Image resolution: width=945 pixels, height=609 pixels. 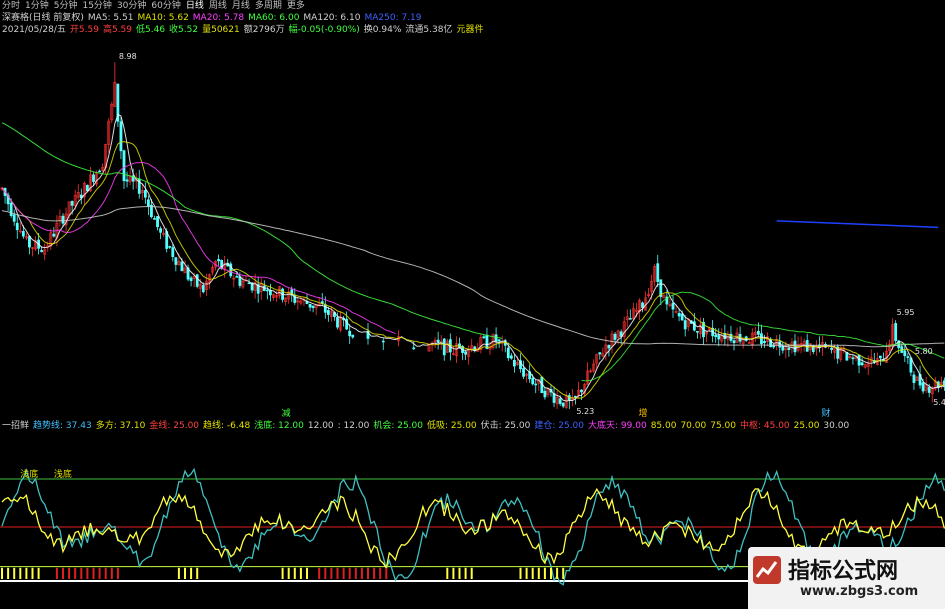 What do you see at coordinates (429, 30) in the screenshot?
I see `price-value-9: 流通5.38亿` at bounding box center [429, 30].